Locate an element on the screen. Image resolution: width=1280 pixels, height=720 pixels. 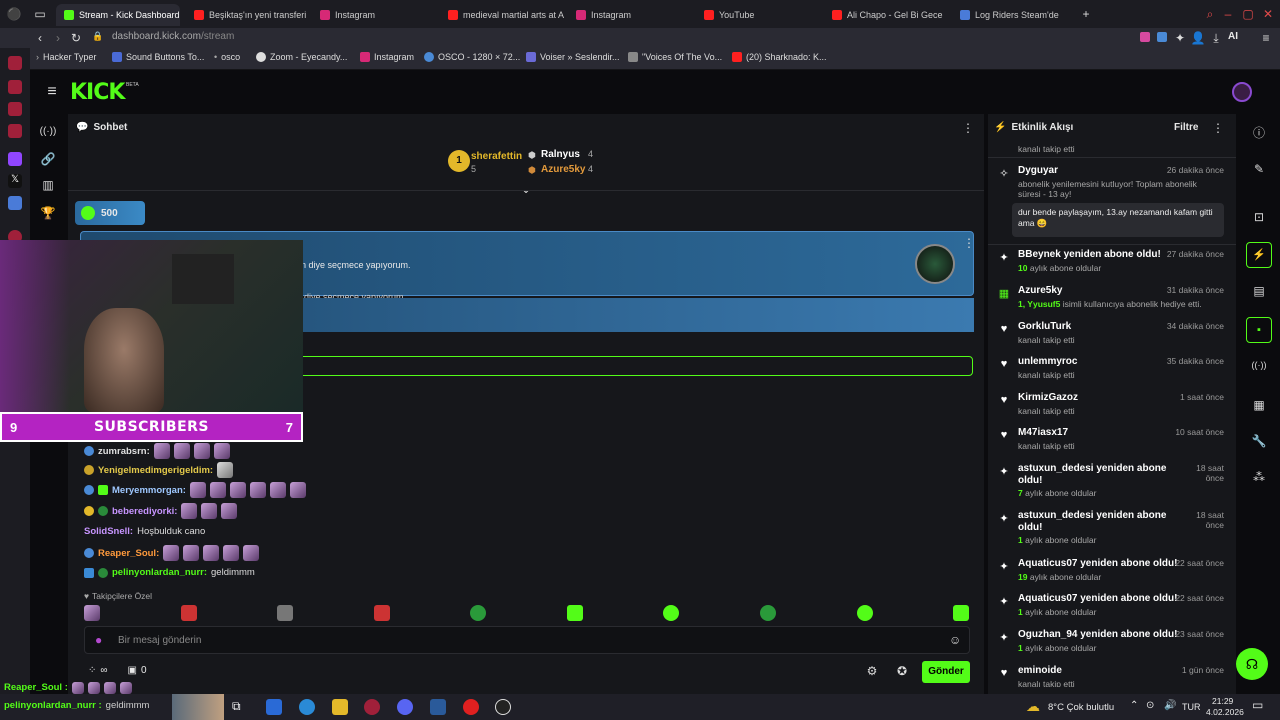
settings-gear-icon: ⚙ is located at coordinates (872, 671).